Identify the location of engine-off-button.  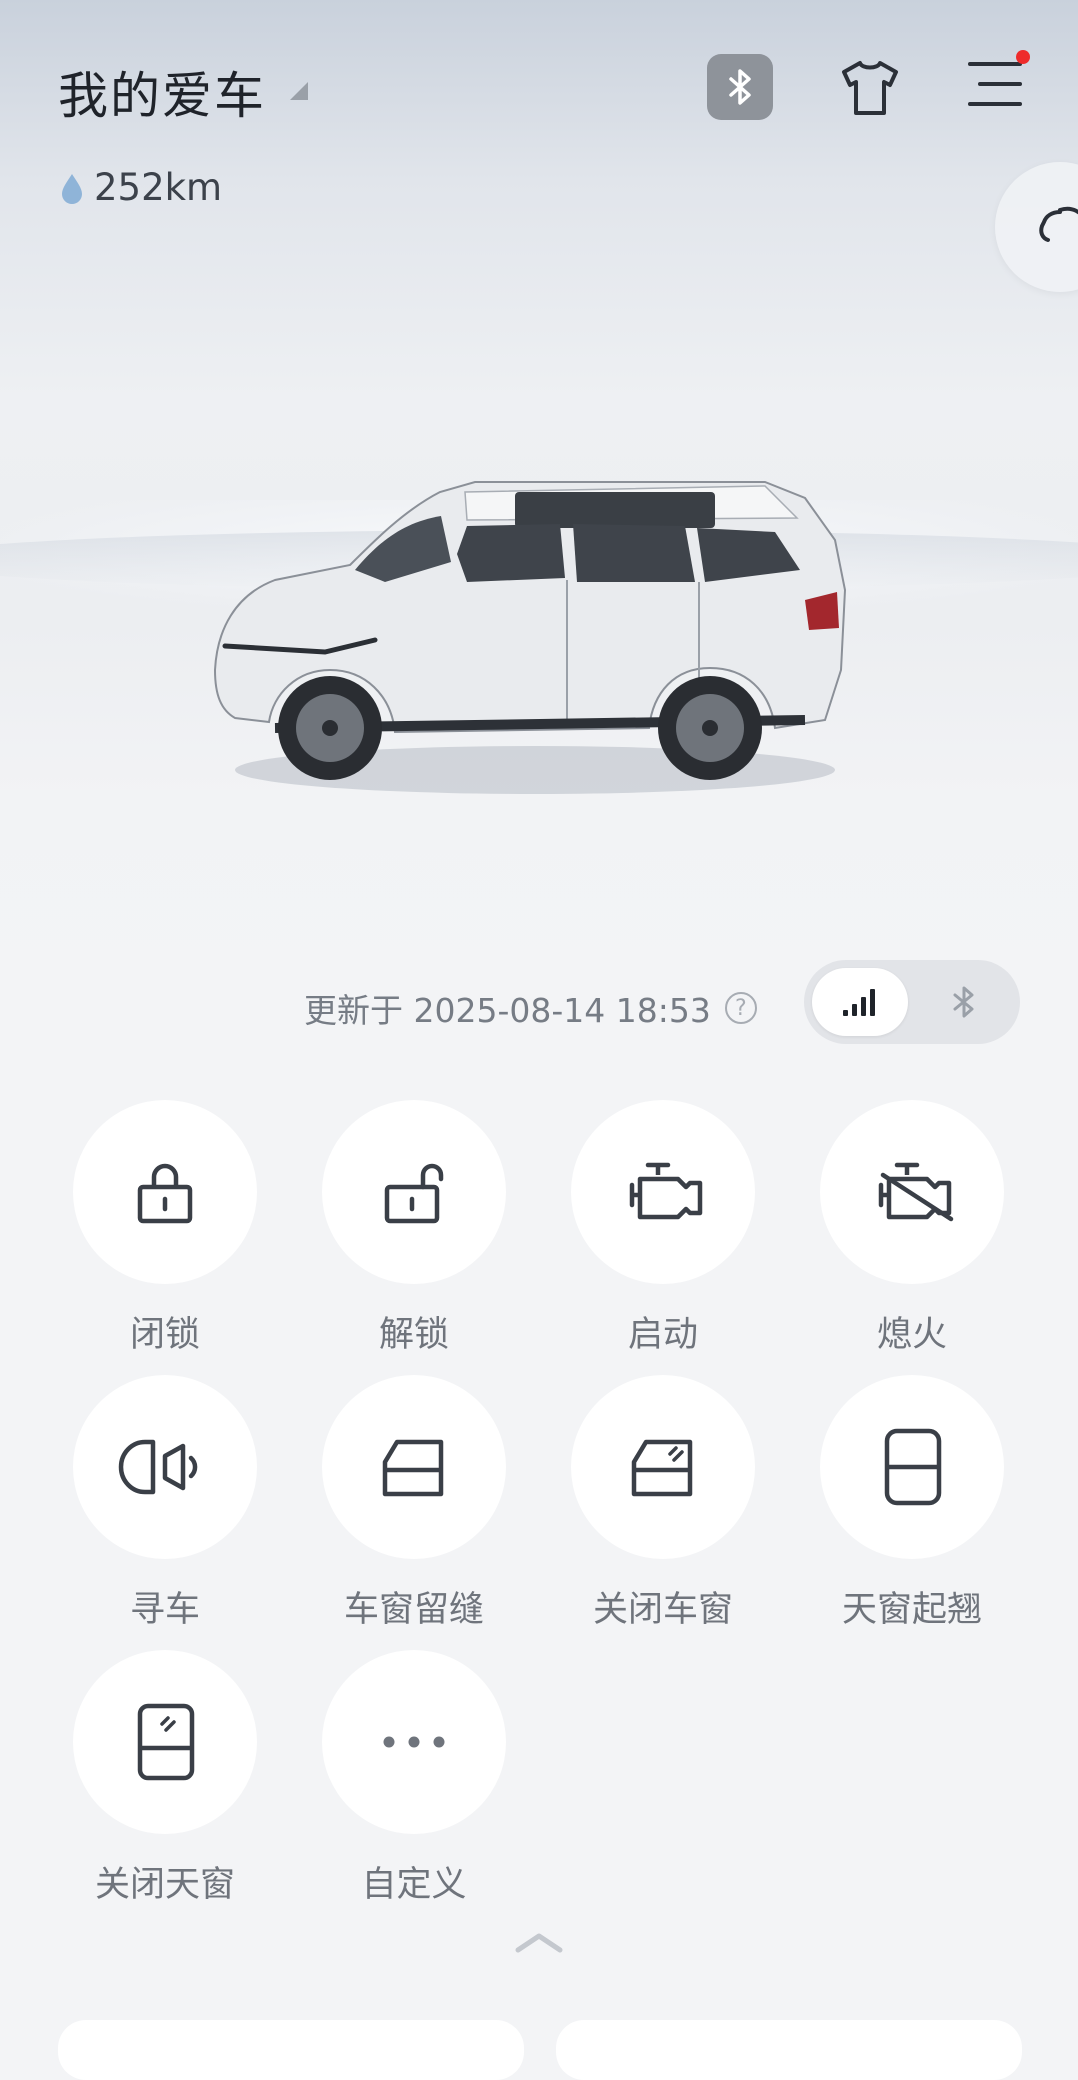
(912, 1192).